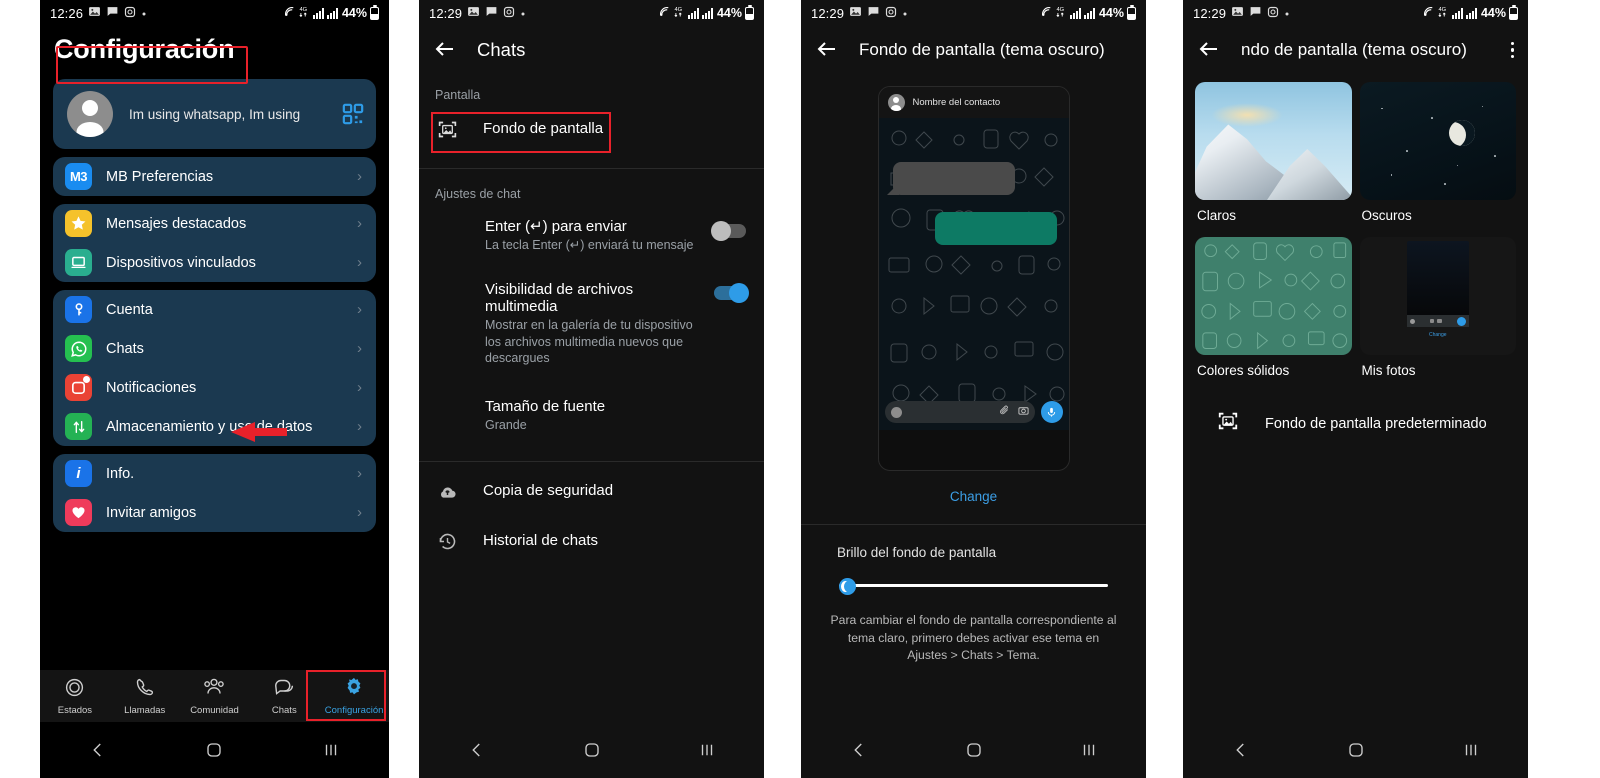 The image size is (1600, 778). I want to click on setting-title: Visibilidad de archivos multimedia, so click(559, 298).